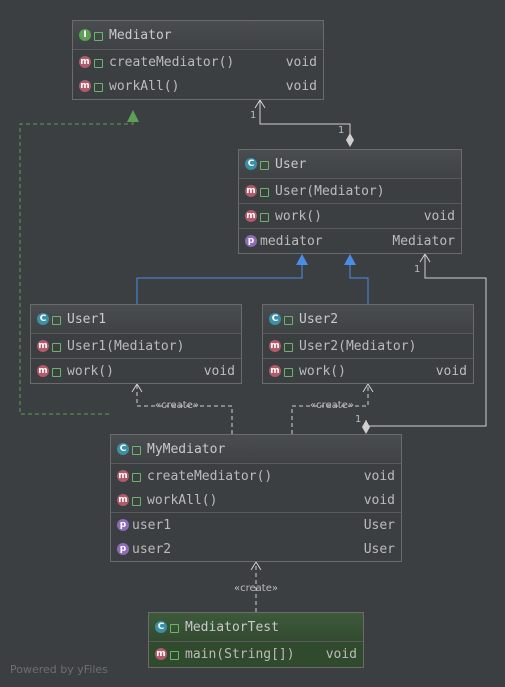  I want to click on realization-head, so click(133, 116).